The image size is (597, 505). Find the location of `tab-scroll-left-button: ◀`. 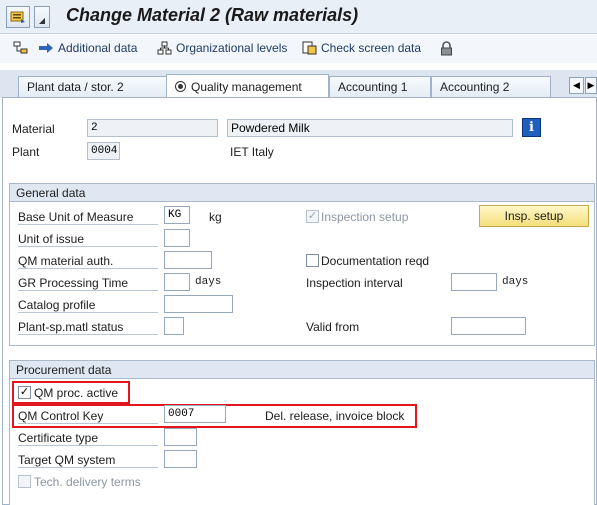

tab-scroll-left-button: ◀ is located at coordinates (576, 85).